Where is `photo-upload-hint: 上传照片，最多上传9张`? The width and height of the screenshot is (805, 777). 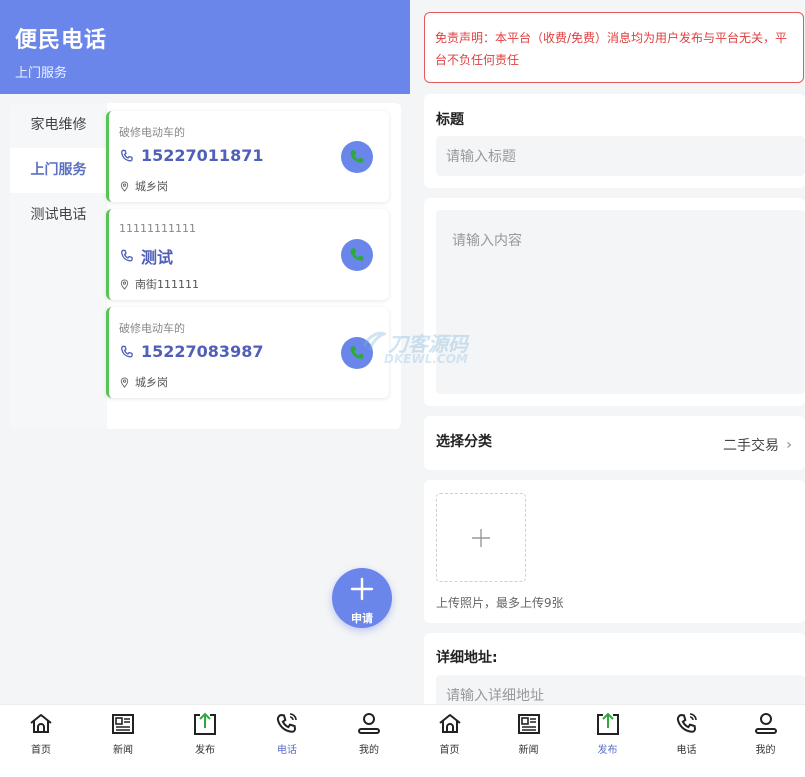
photo-upload-hint: 上传照片，最多上传9张 is located at coordinates (500, 603).